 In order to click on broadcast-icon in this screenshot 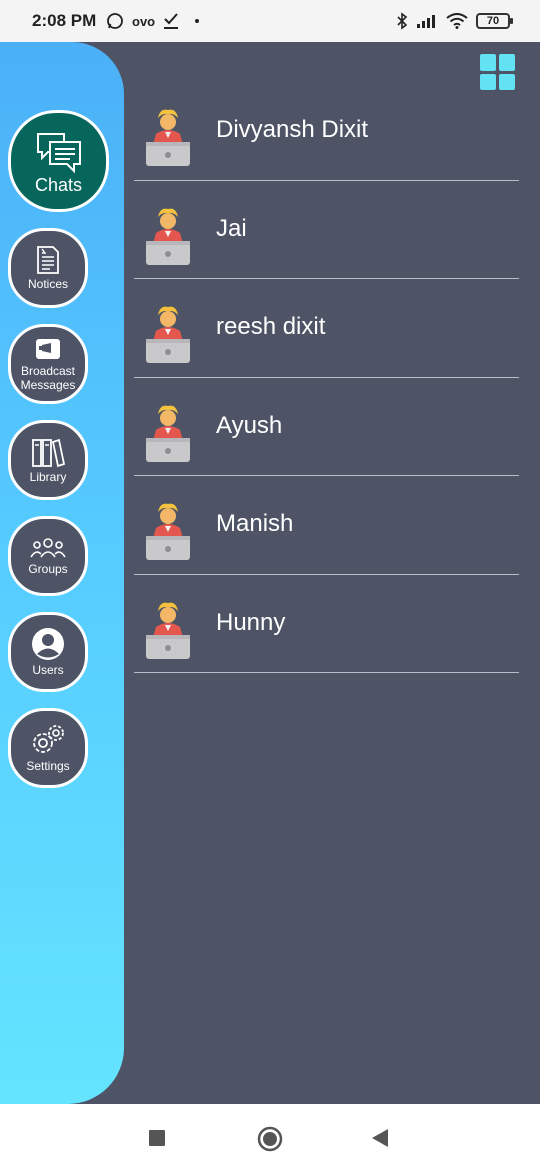, I will do `click(48, 349)`.